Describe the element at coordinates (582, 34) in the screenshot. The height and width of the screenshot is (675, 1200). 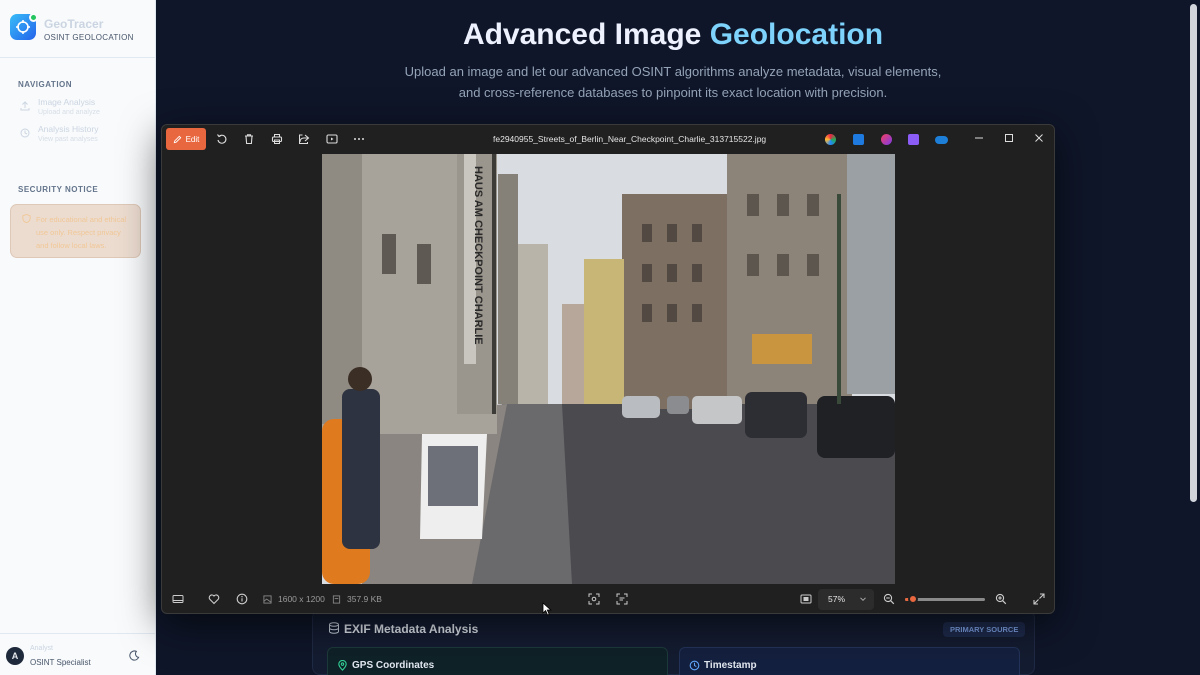
I see `title-main: Advanced Image` at that location.